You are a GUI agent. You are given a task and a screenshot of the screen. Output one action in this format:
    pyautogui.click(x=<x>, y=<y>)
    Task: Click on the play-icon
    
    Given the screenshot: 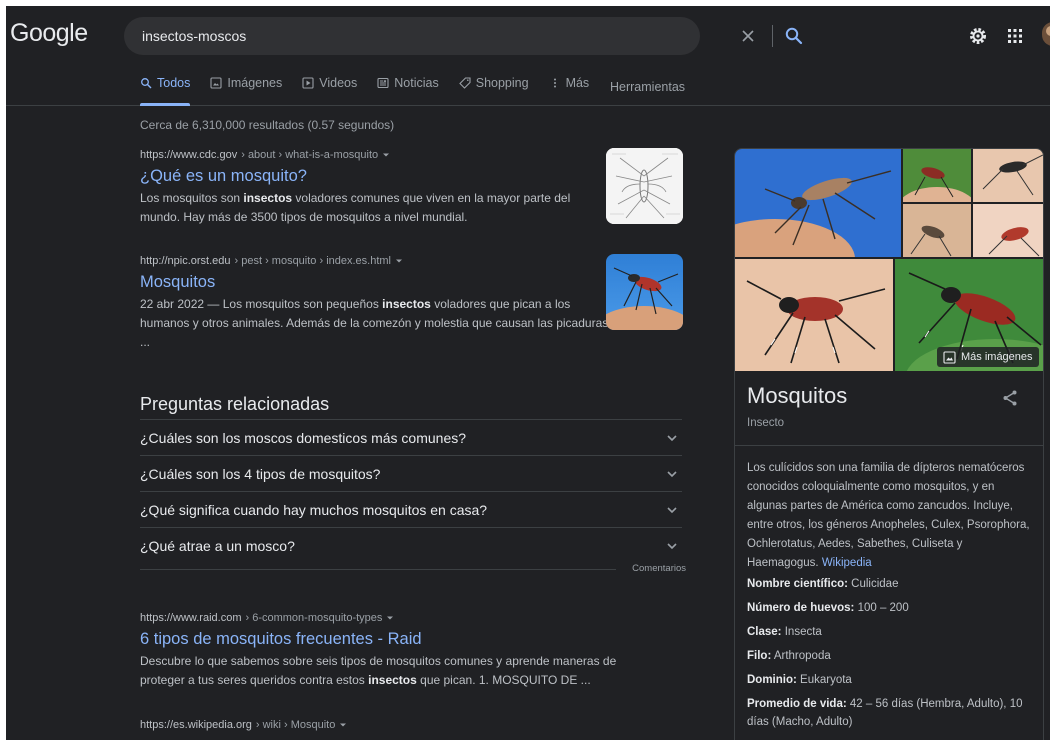 What is the action you would take?
    pyautogui.click(x=308, y=83)
    